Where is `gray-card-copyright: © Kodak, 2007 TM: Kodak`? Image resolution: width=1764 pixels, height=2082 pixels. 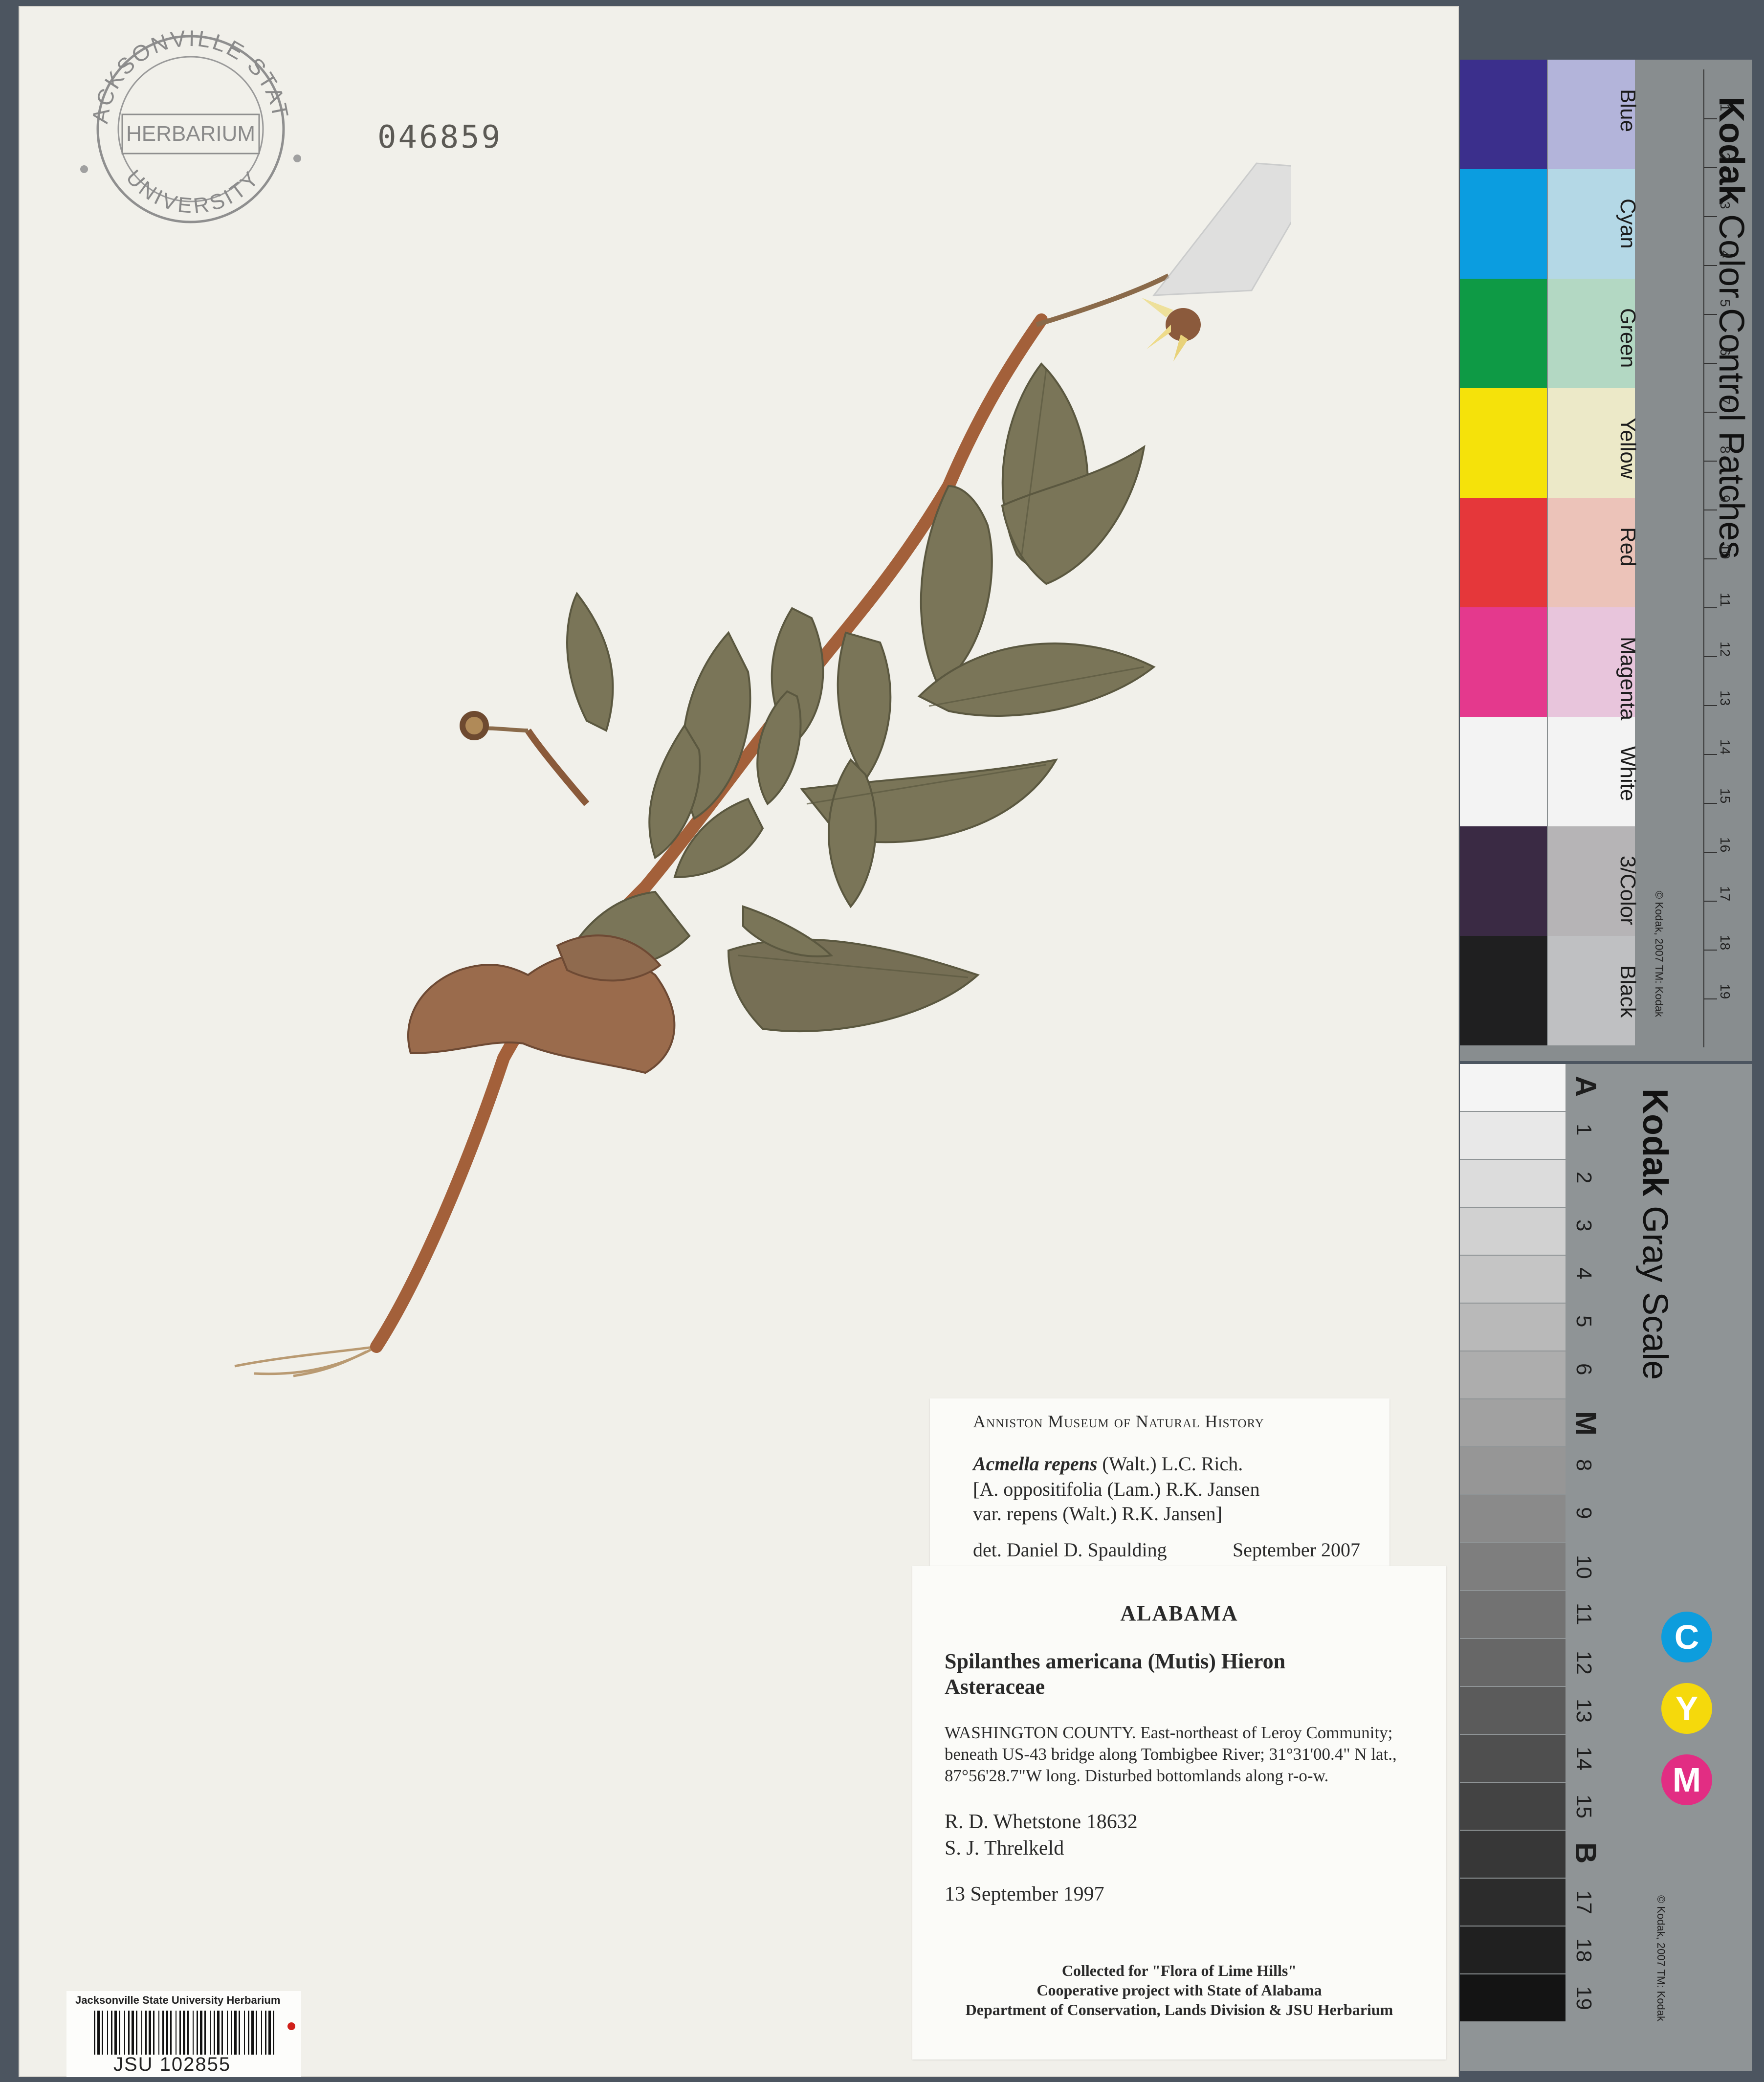 gray-card-copyright: © Kodak, 2007 TM: Kodak is located at coordinates (1661, 1958).